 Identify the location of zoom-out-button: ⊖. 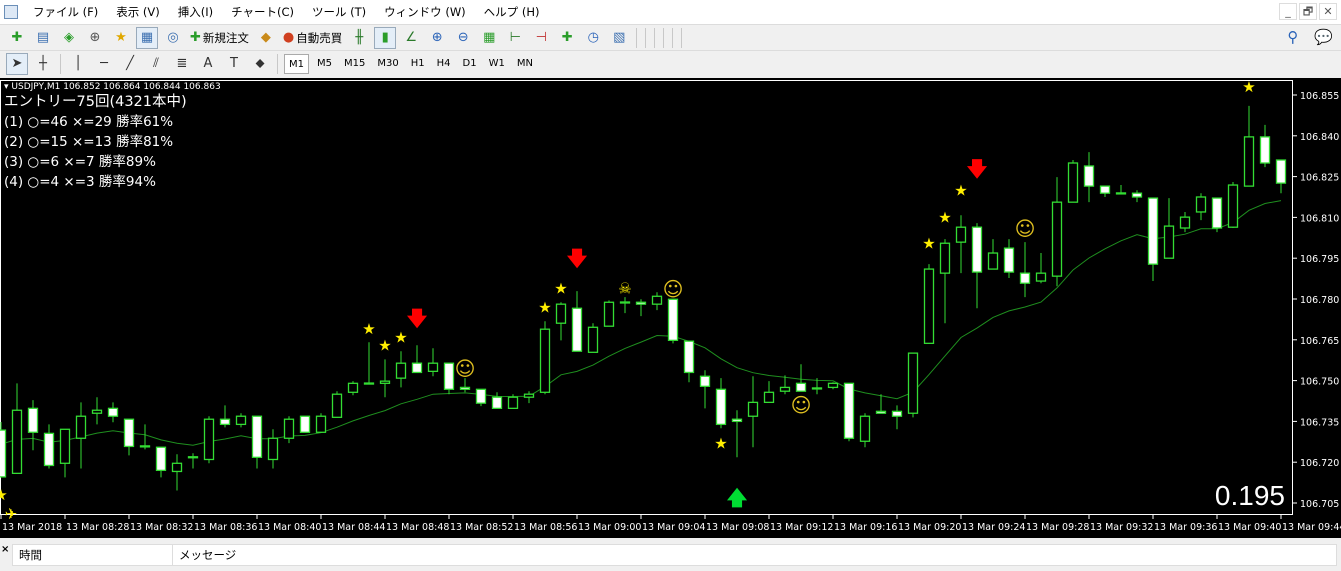
(463, 38).